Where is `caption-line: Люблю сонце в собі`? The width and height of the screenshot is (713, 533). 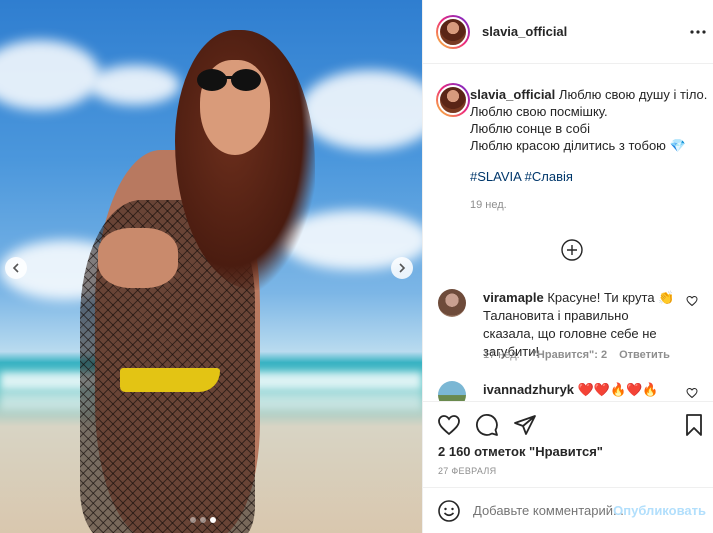 caption-line: Люблю сонце в собі is located at coordinates (530, 128).